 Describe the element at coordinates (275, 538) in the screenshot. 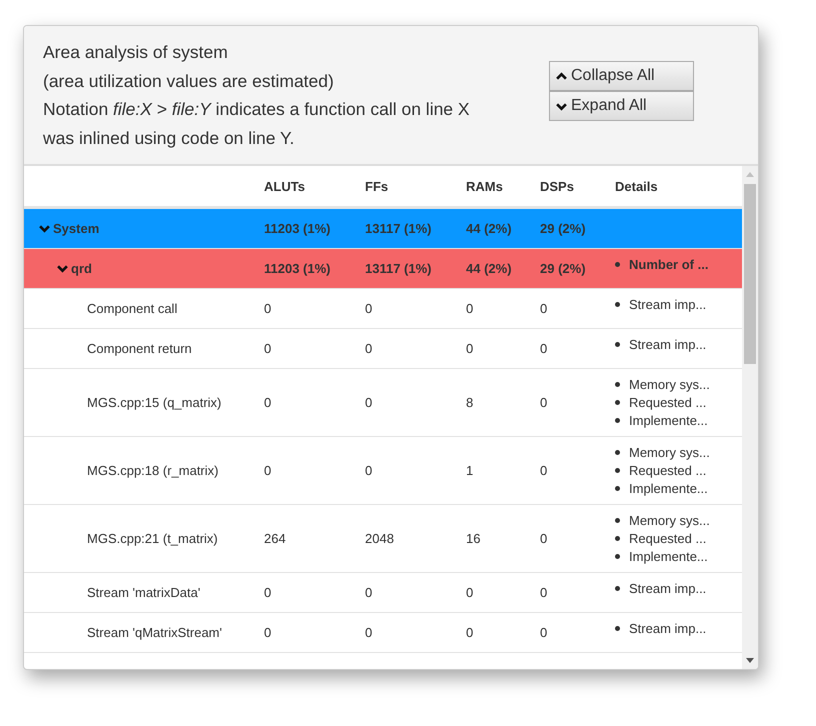

I see `table-cell-text: 264` at that location.